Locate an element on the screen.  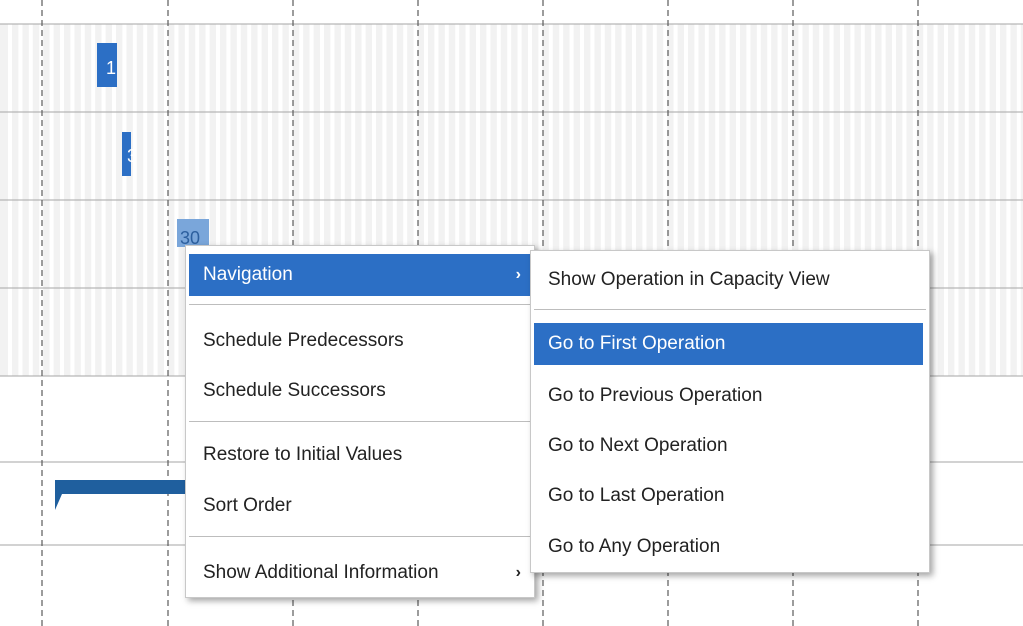
menu-item-schedule-predecessors: Schedule Predecessors is located at coordinates (360, 341).